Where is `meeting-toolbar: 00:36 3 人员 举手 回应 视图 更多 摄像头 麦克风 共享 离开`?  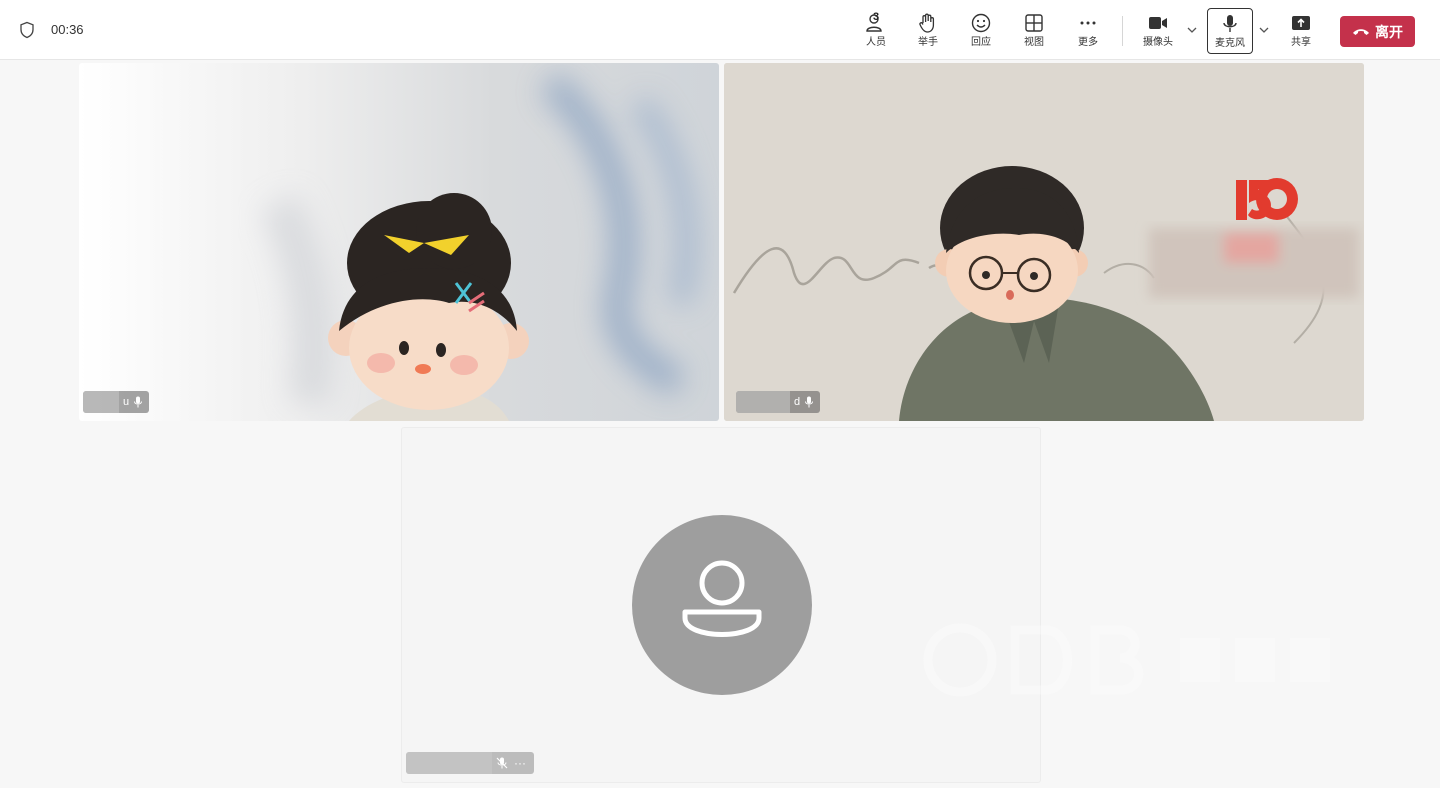 meeting-toolbar: 00:36 3 人员 举手 回应 视图 更多 摄像头 麦克风 共享 离开 is located at coordinates (720, 30).